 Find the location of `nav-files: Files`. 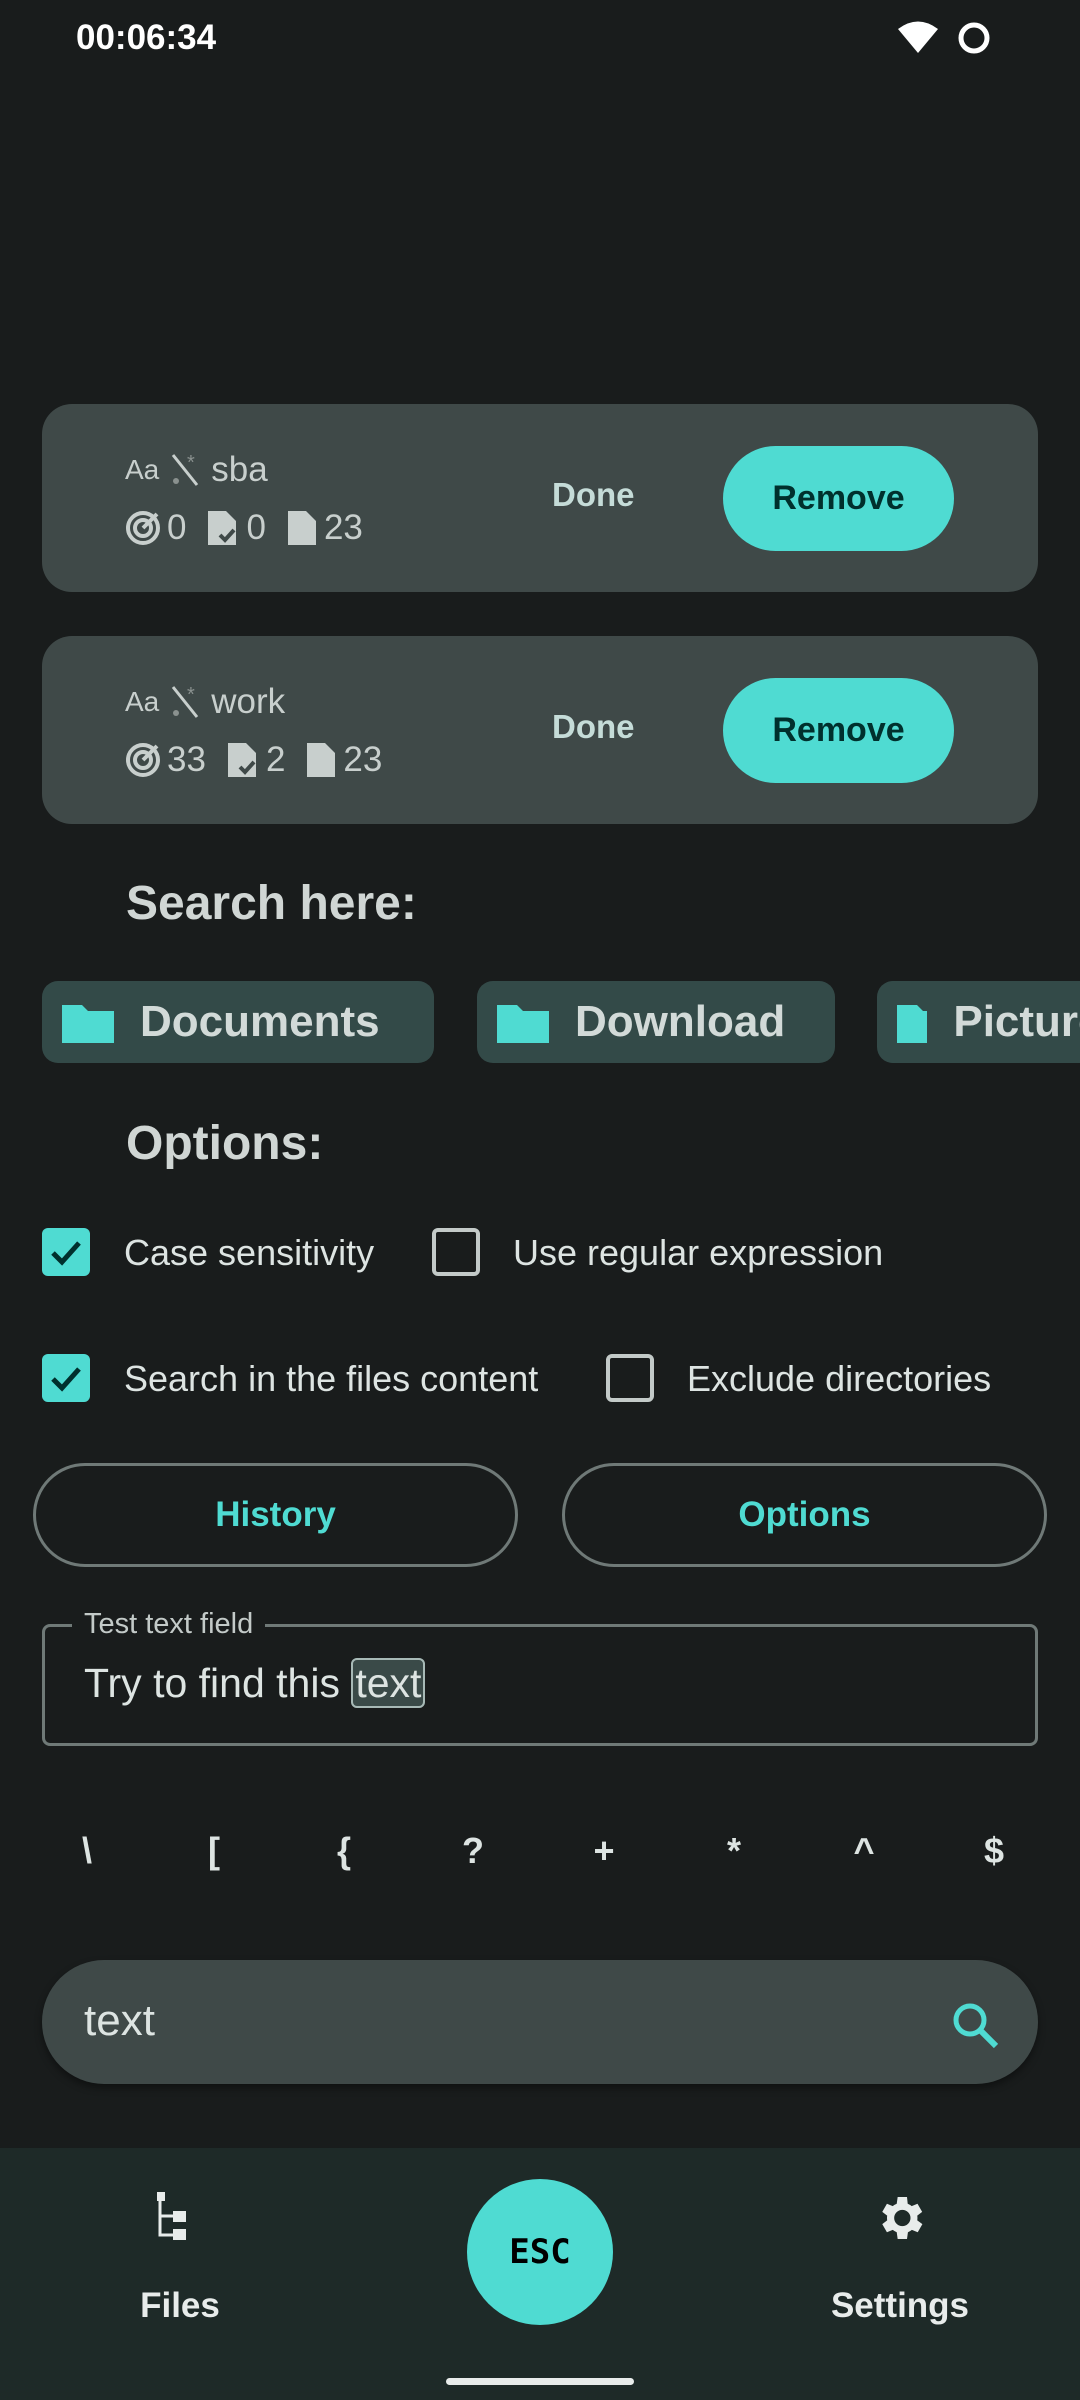

nav-files: Files is located at coordinates (180, 2258).